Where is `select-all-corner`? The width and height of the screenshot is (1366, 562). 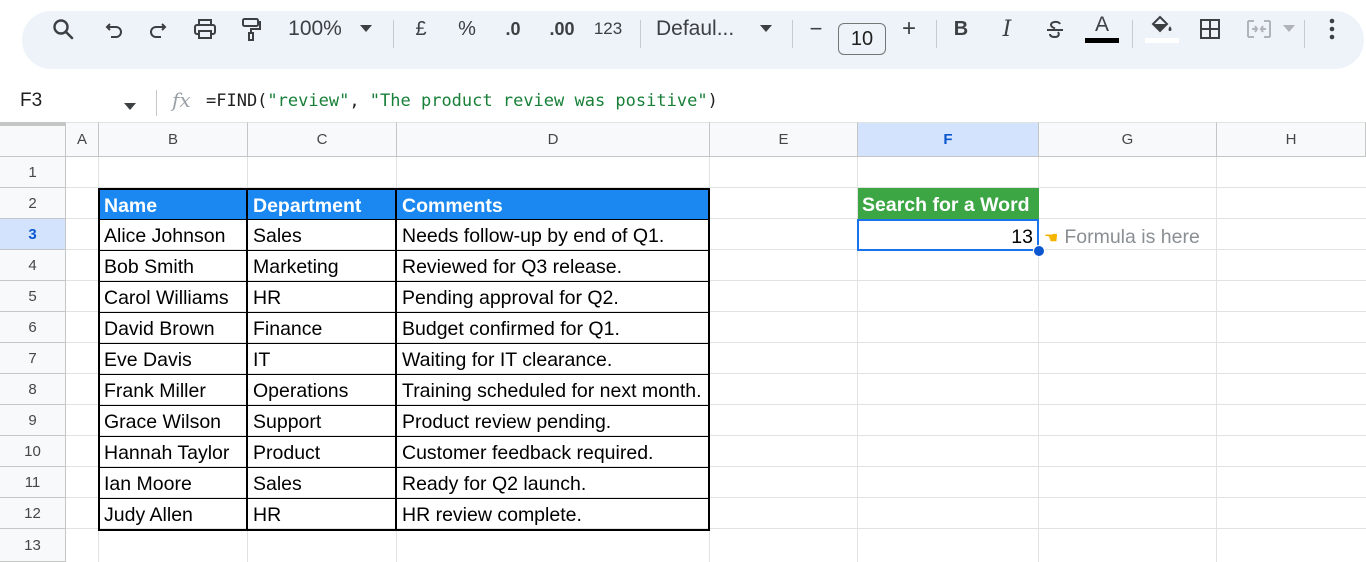
select-all-corner is located at coordinates (33, 139).